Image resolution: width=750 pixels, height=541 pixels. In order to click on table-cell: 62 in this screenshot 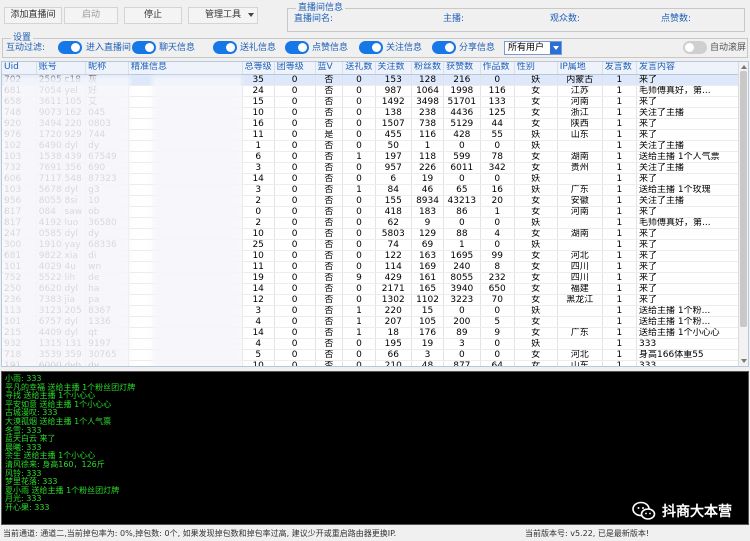, I will do `click(393, 223)`.